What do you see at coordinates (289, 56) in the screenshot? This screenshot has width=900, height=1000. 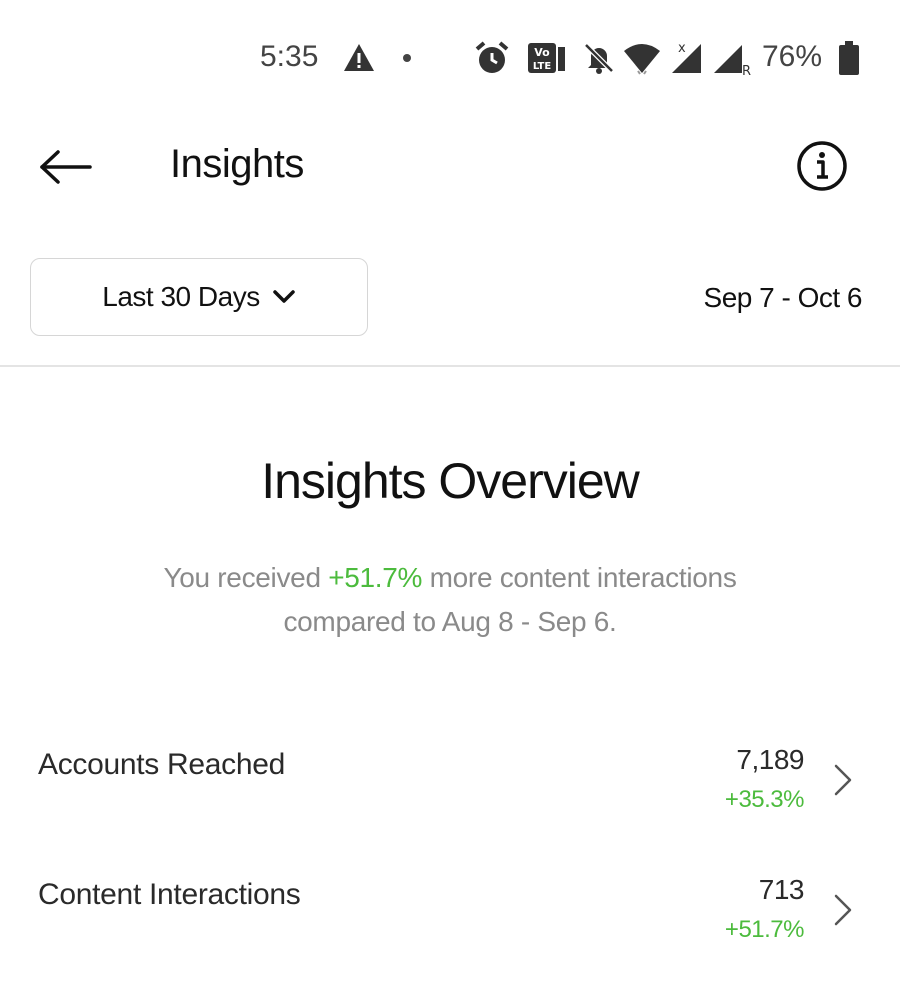 I see `status-time: 5:35` at bounding box center [289, 56].